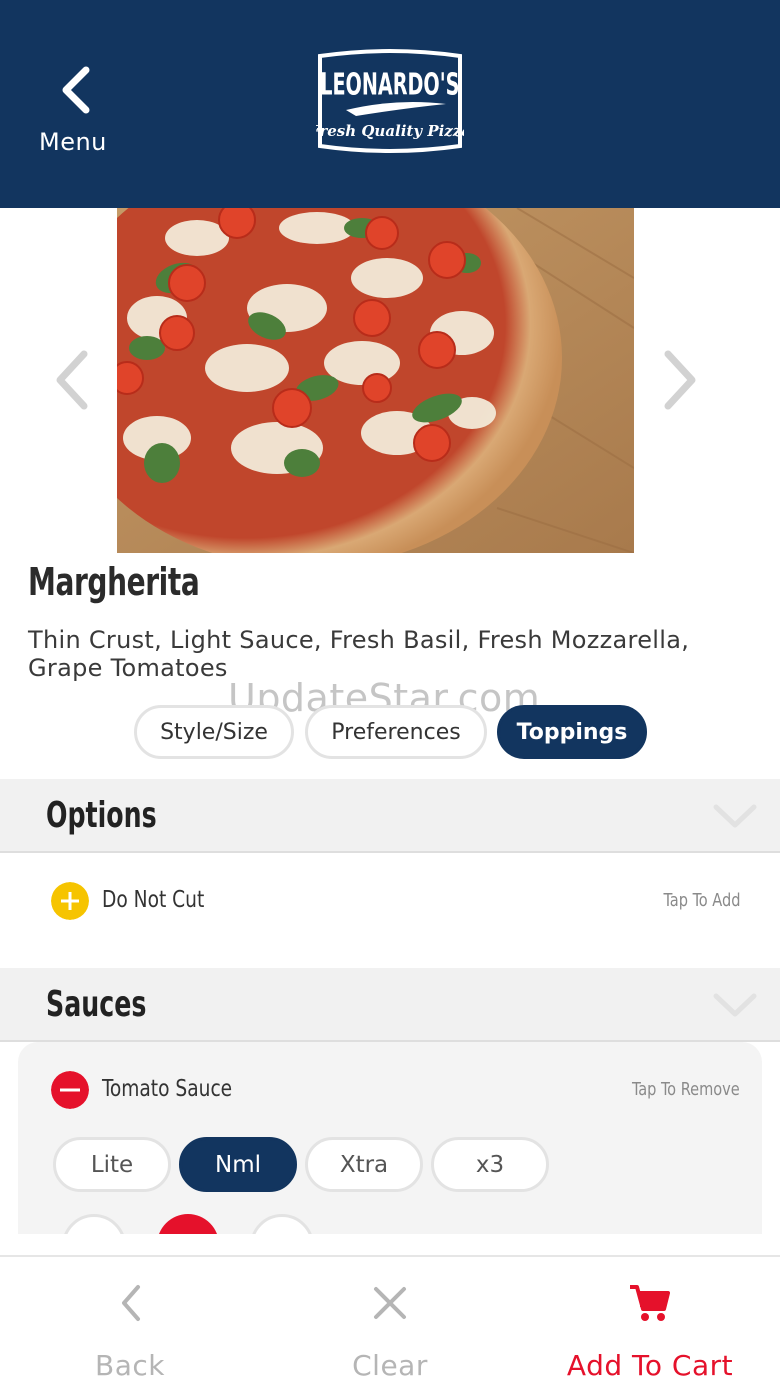  What do you see at coordinates (390, 816) in the screenshot?
I see `options-section-header: Options` at bounding box center [390, 816].